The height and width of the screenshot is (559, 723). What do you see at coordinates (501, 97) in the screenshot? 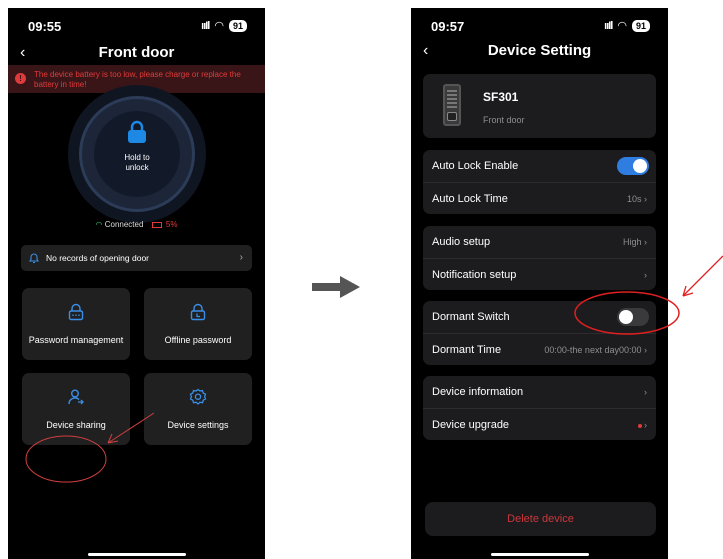
I see `device-model: SF301` at bounding box center [501, 97].